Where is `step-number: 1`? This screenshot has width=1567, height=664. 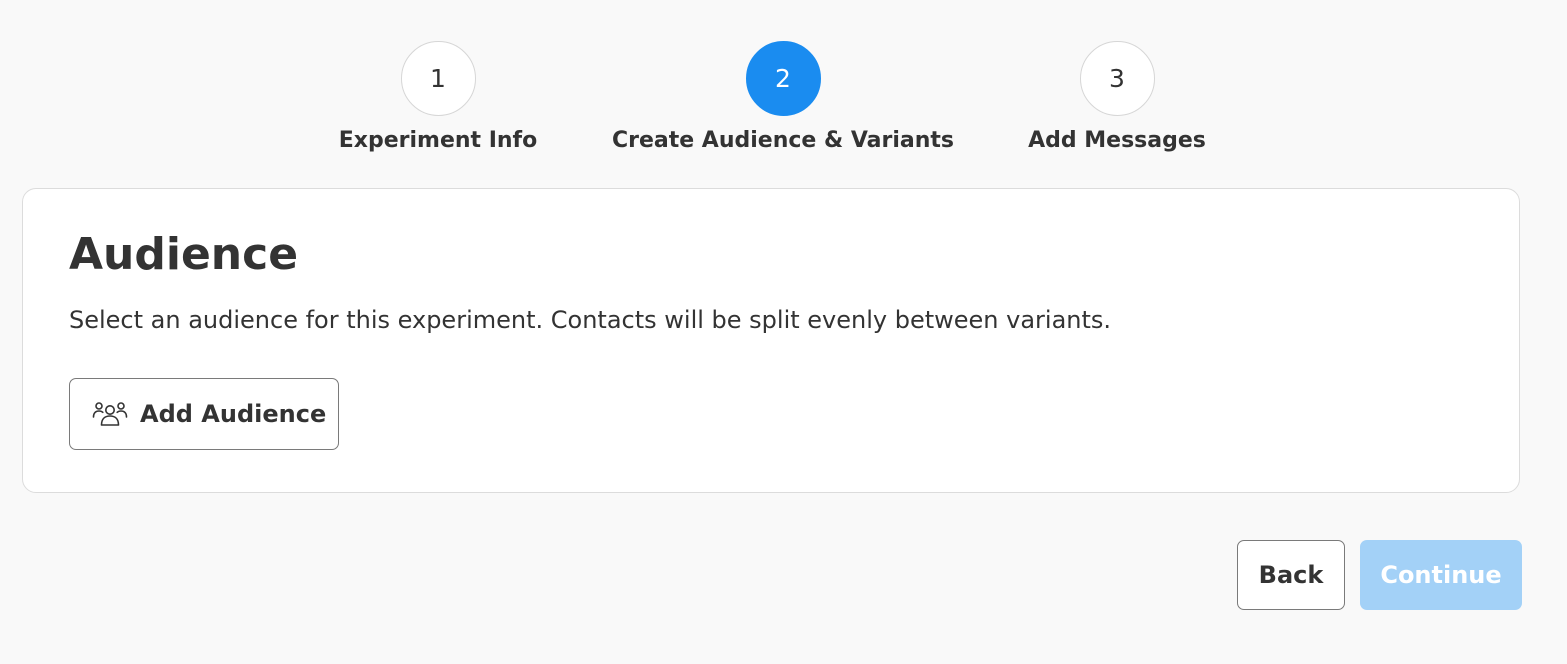 step-number: 1 is located at coordinates (438, 78).